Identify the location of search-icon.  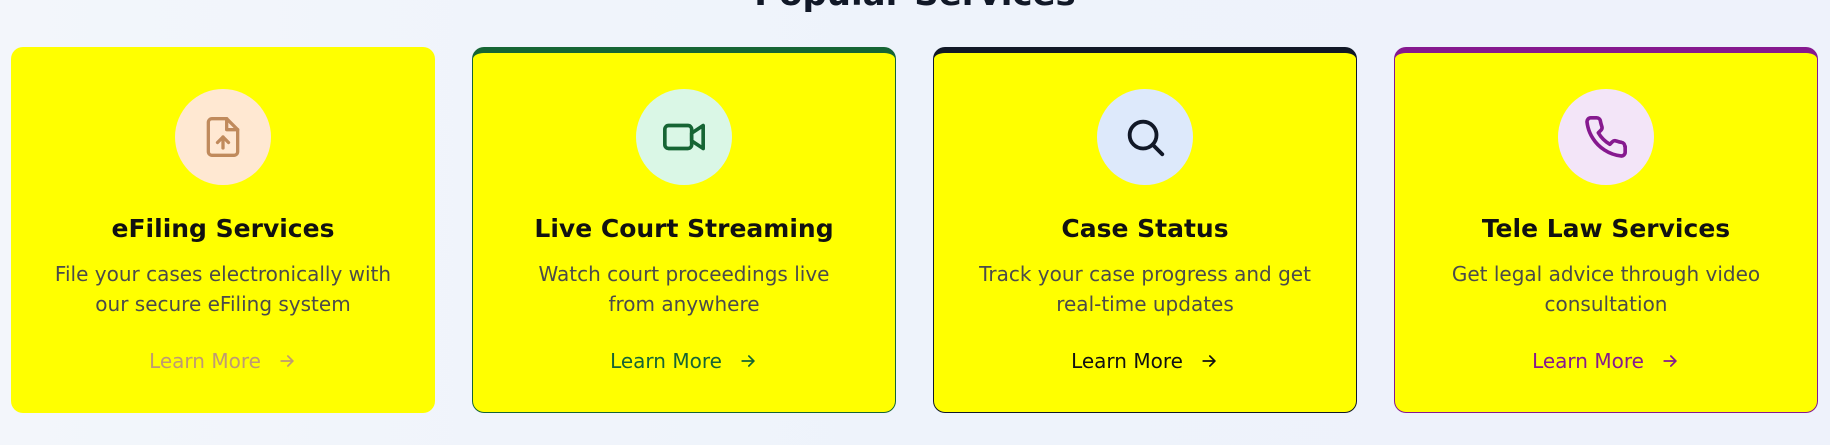
(1146, 138).